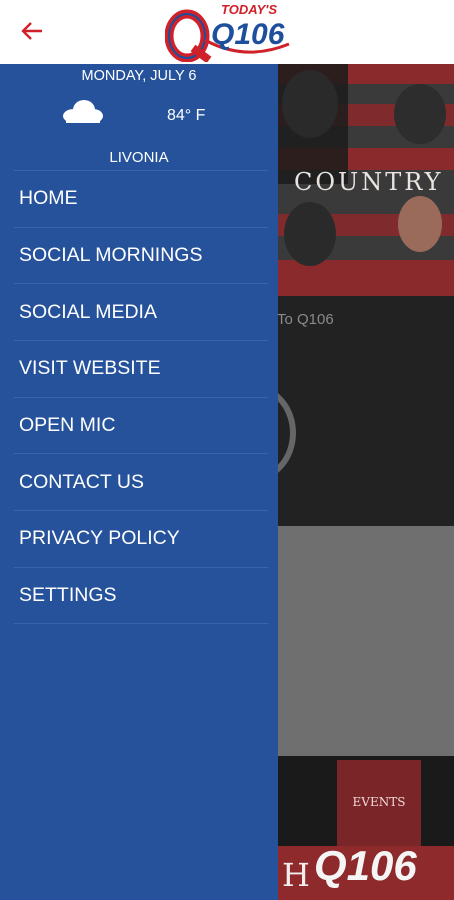 The image size is (454, 900). What do you see at coordinates (141, 368) in the screenshot?
I see `menu-item-visit-website: VISIT WEBSITE` at bounding box center [141, 368].